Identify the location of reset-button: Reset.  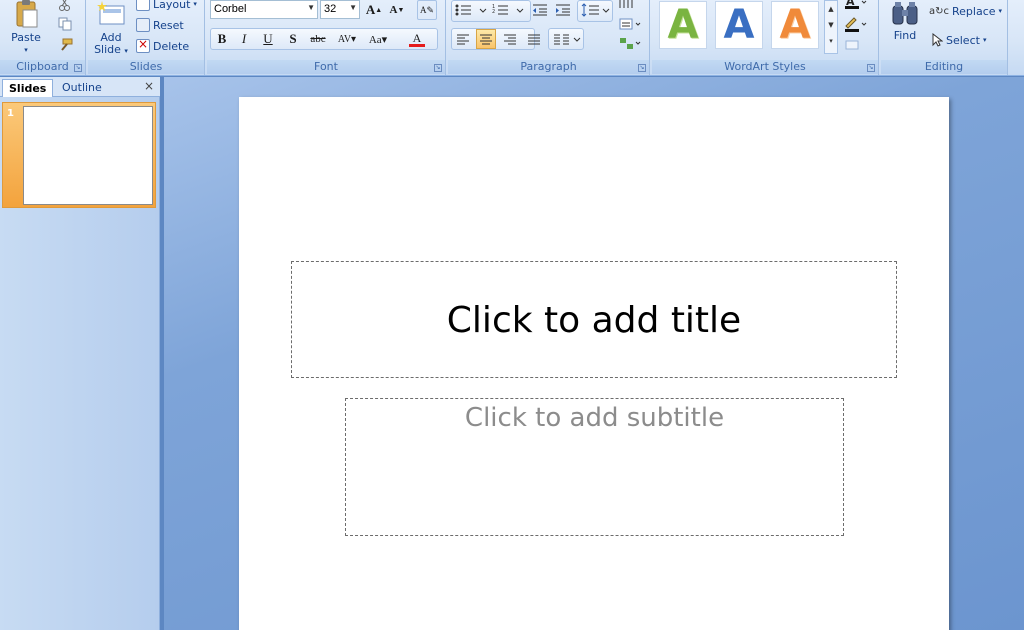
(160, 25).